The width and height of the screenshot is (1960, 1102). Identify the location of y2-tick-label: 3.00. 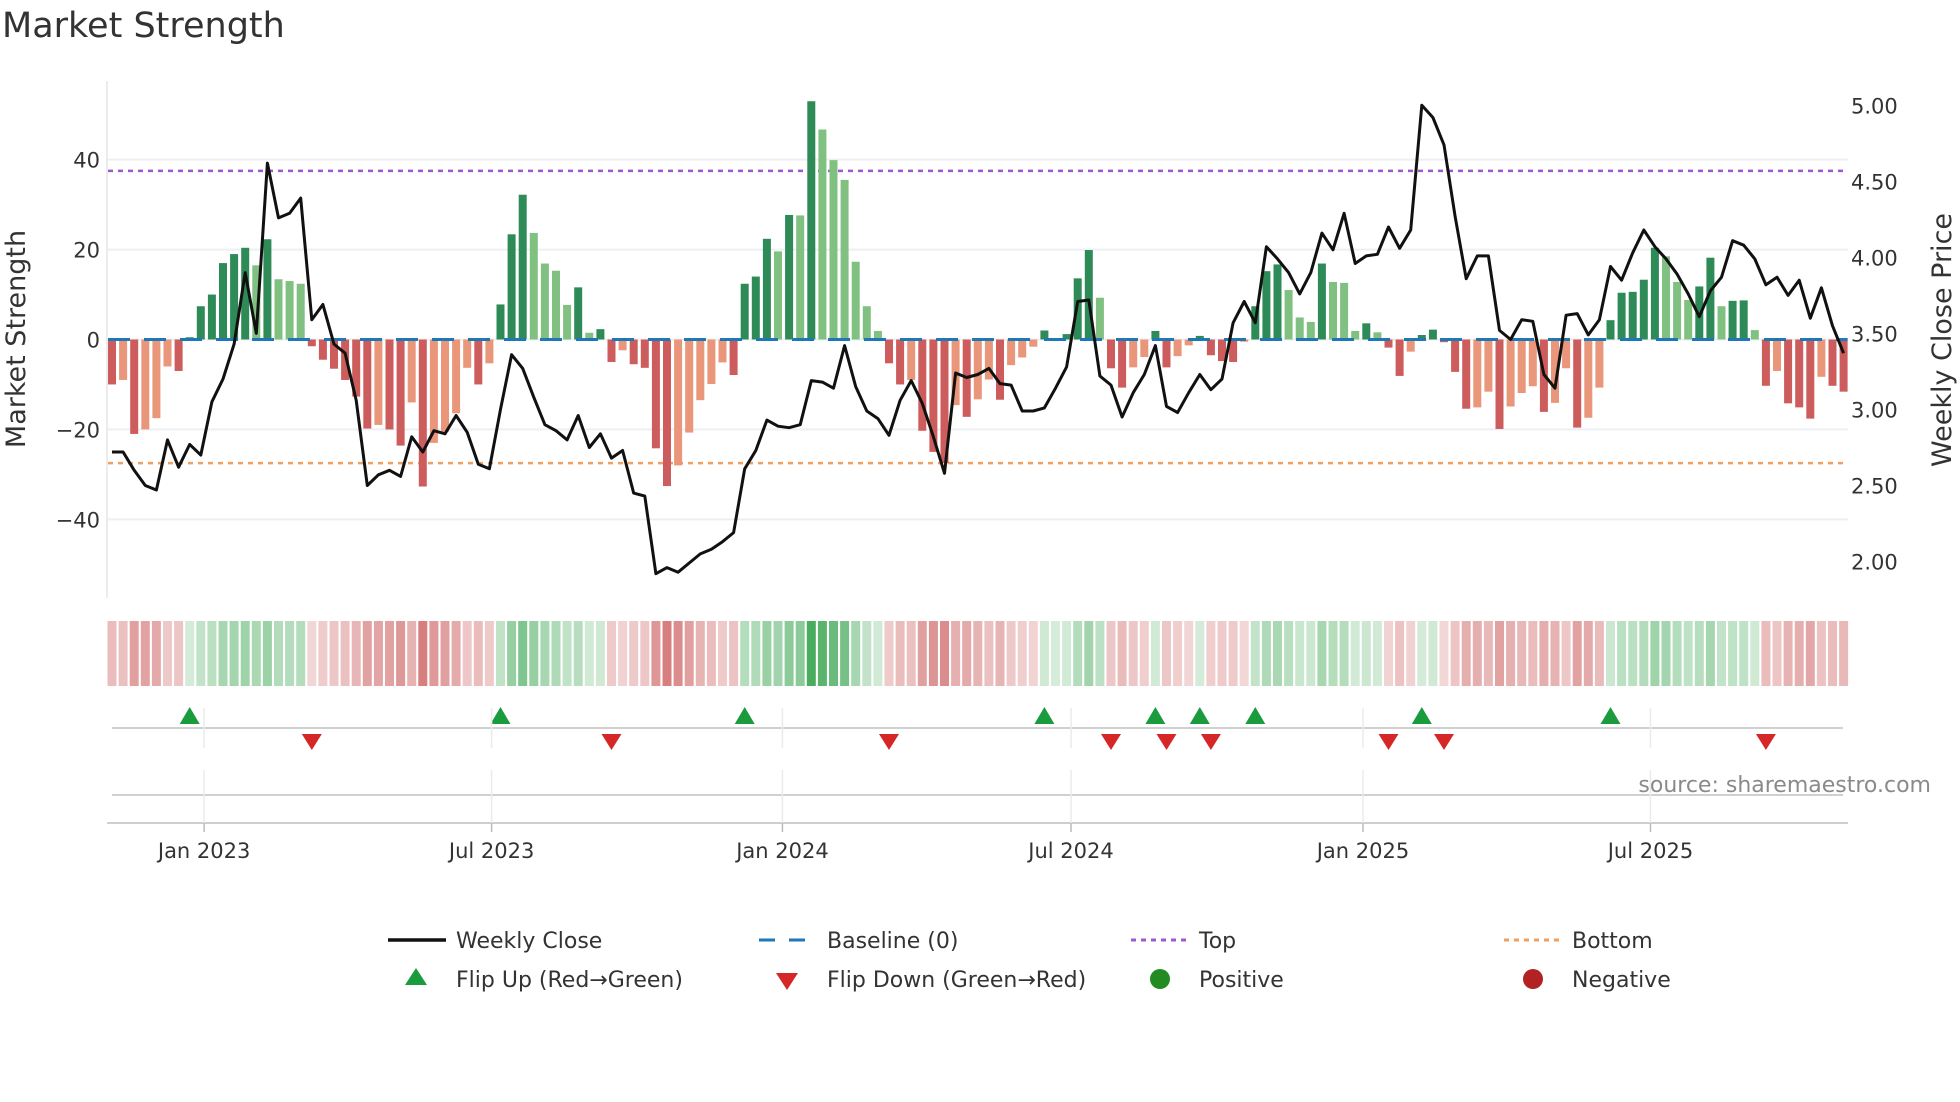
(1874, 410).